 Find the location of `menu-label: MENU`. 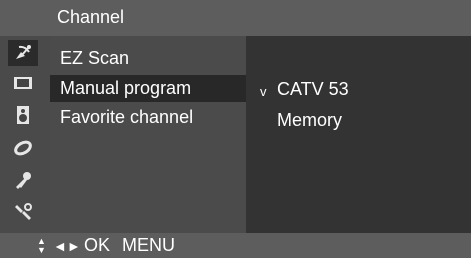

menu-label: MENU is located at coordinates (148, 245).